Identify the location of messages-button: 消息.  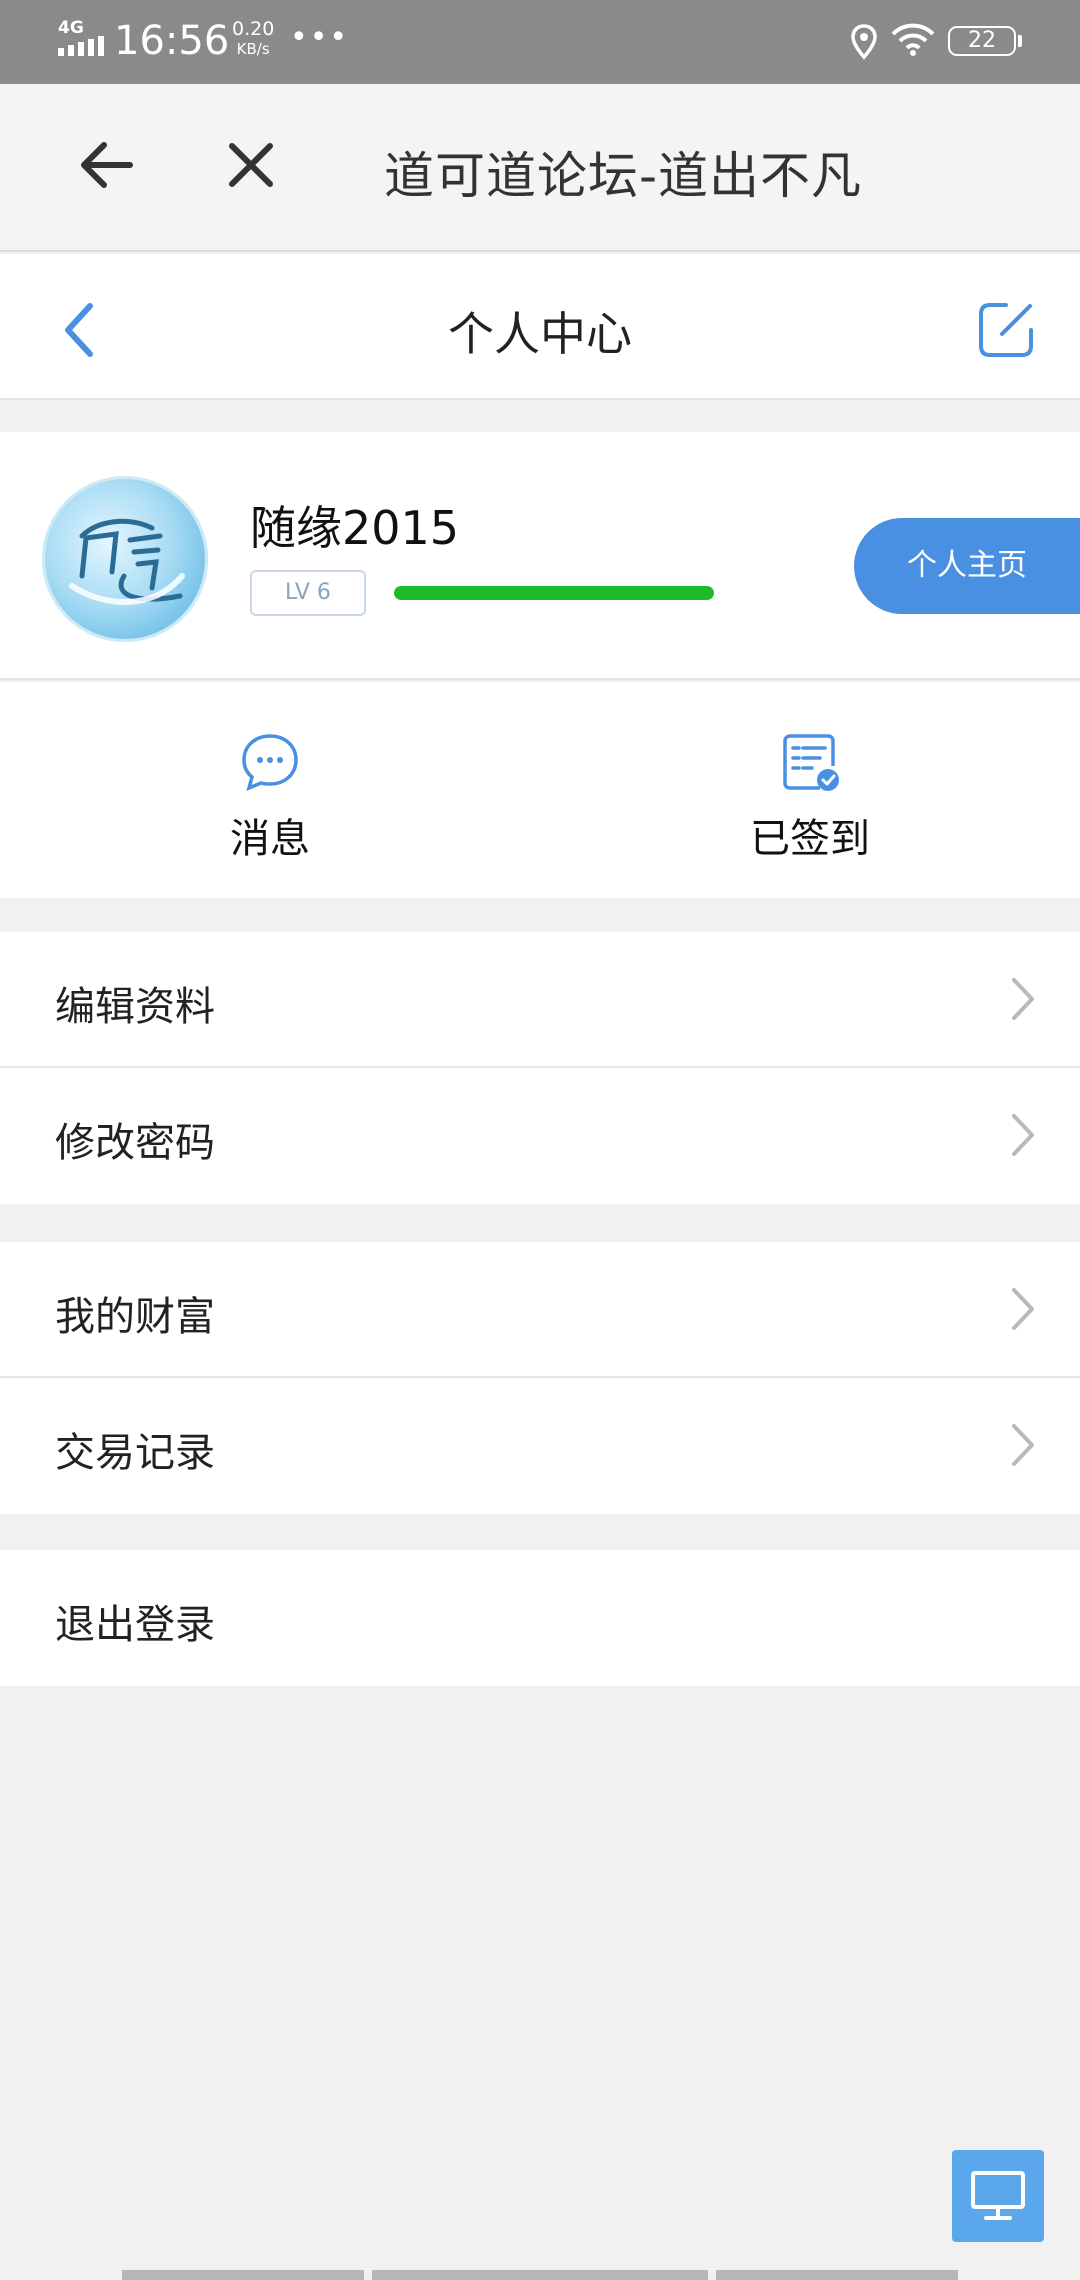
(270, 798).